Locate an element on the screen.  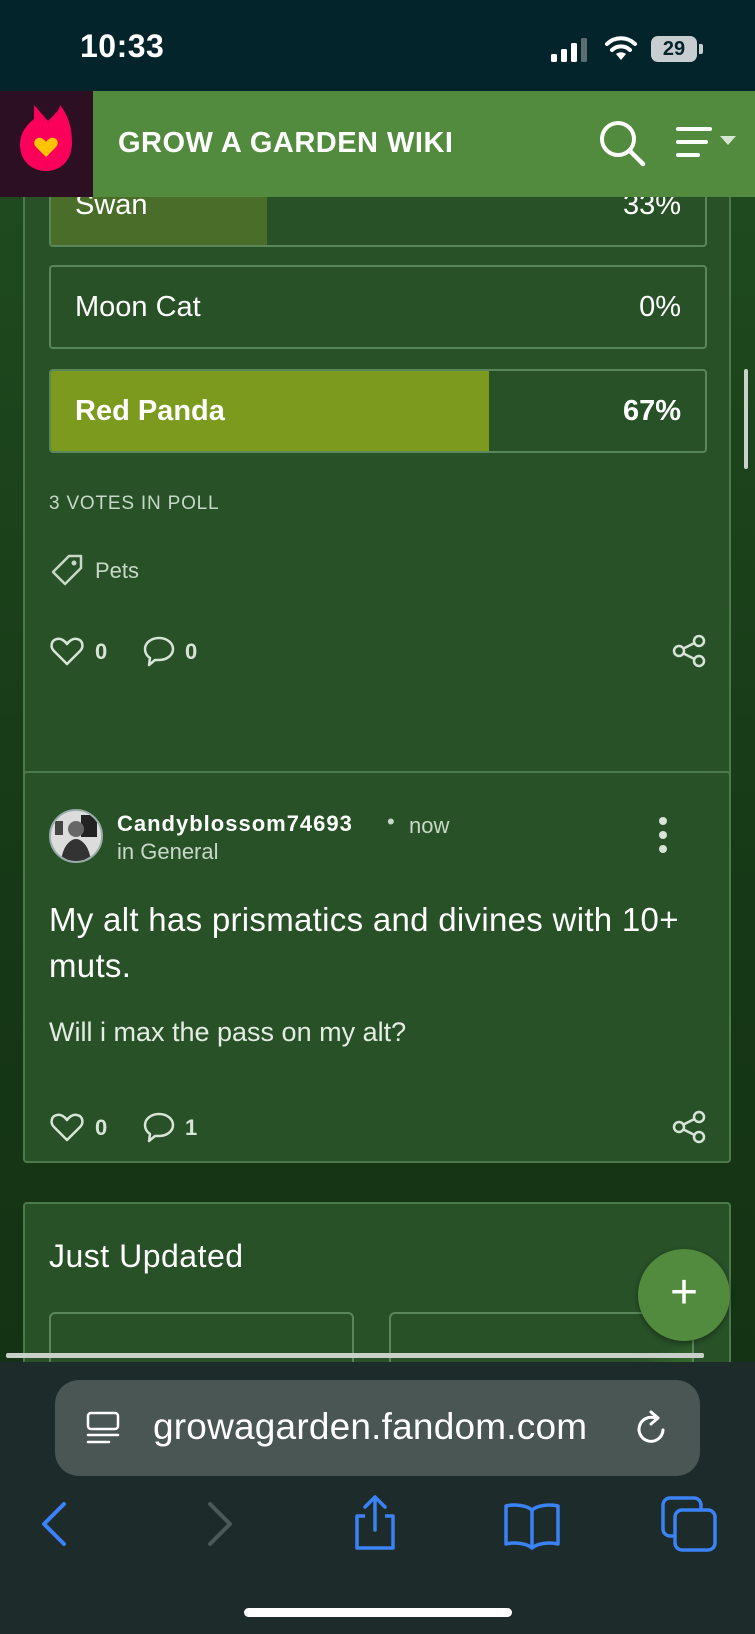
avatar is located at coordinates (76, 836).